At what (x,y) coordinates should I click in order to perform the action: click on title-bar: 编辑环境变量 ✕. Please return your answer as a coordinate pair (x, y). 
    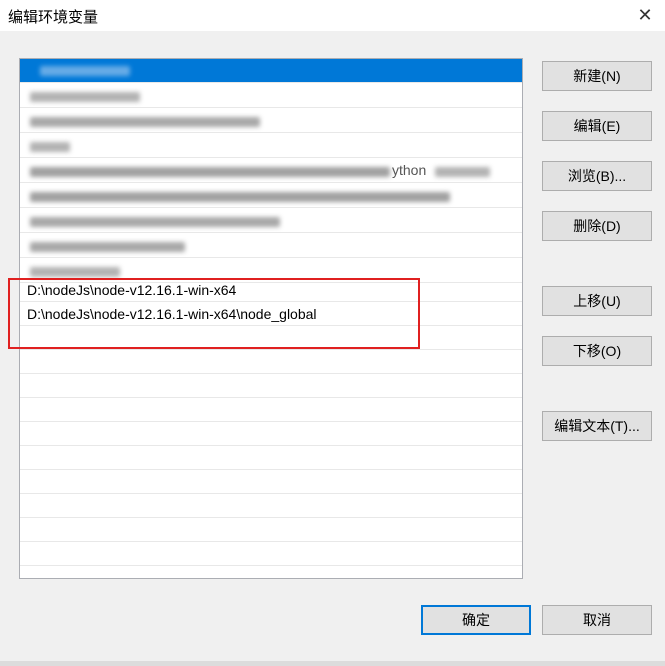
    Looking at the image, I should click on (332, 15).